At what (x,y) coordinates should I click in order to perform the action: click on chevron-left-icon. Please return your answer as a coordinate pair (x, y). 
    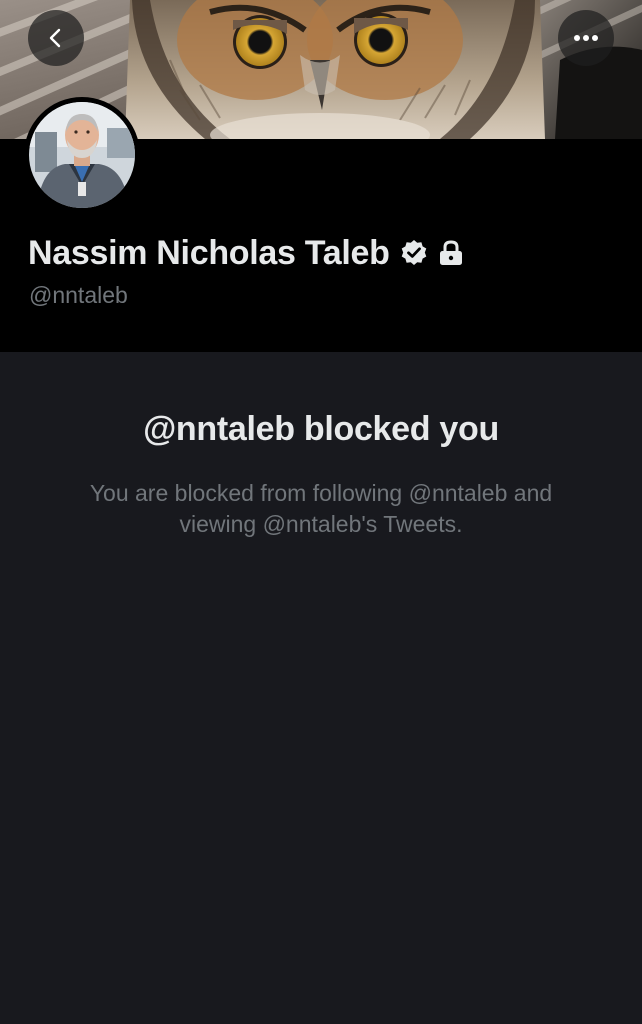
    Looking at the image, I should click on (55, 38).